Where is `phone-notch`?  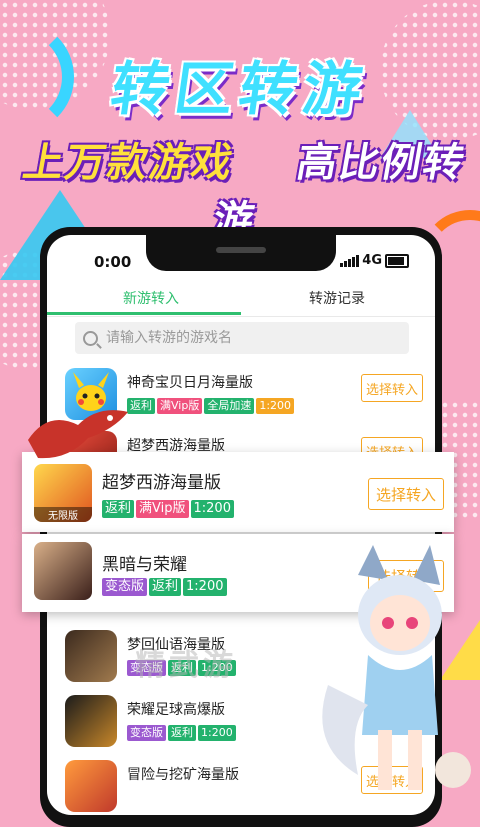 phone-notch is located at coordinates (241, 253).